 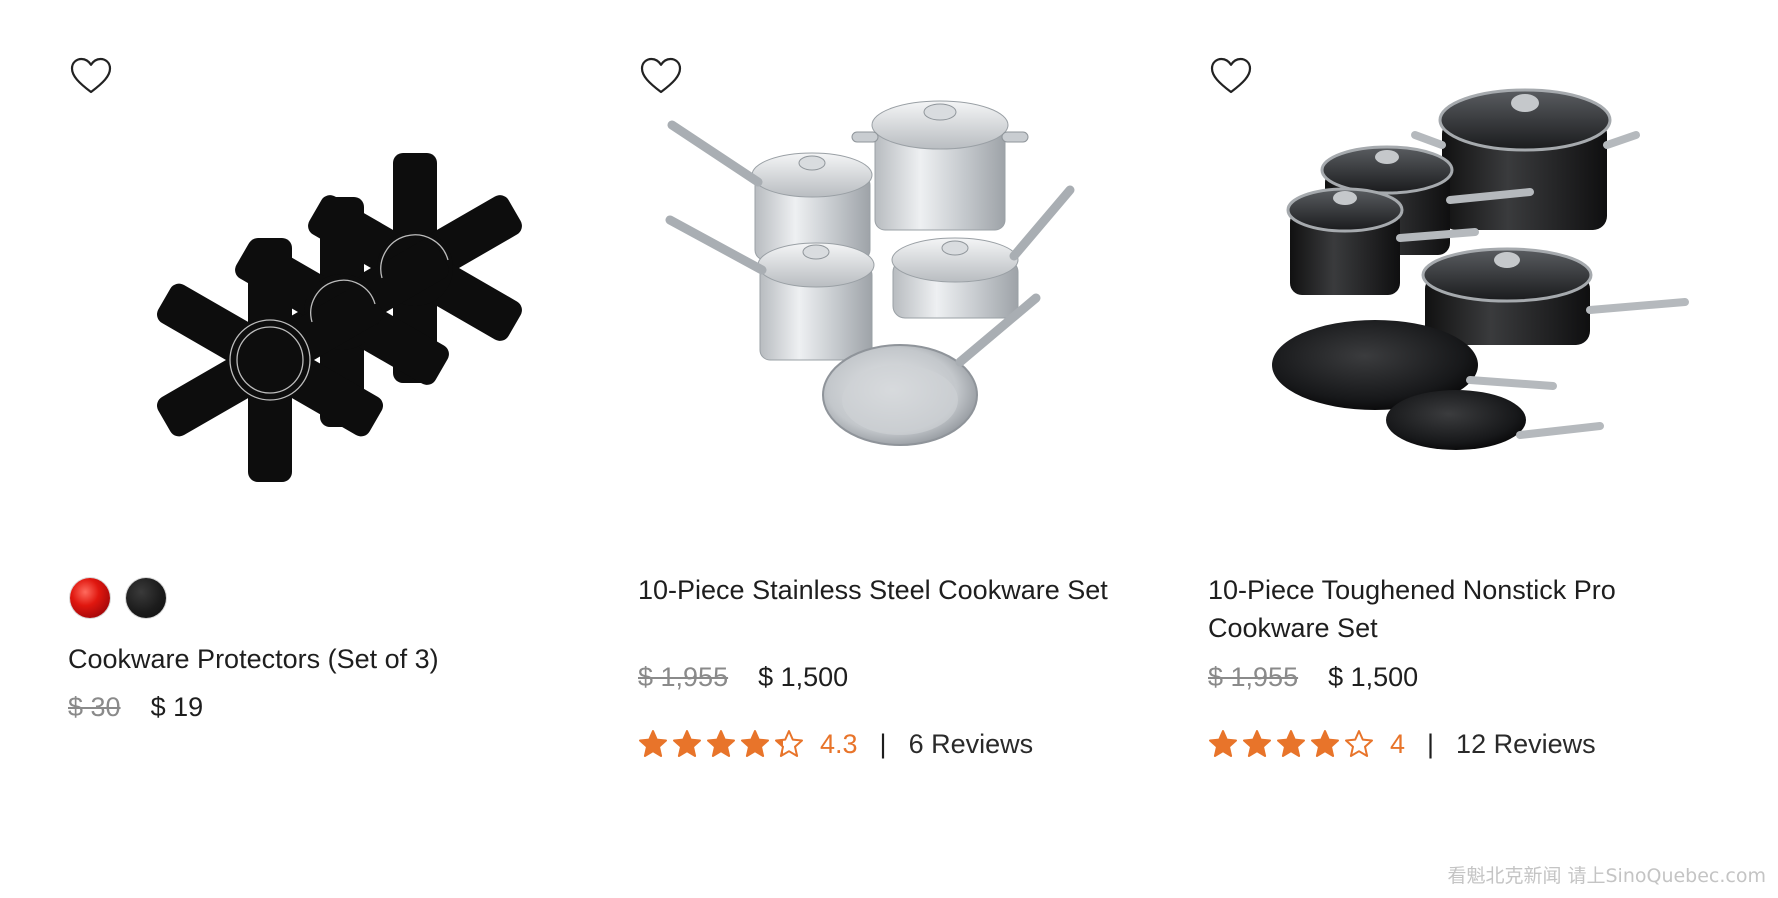 I want to click on watermark-text: 看魁北克新闻 请上SinoQuebec.com, so click(x=1606, y=876).